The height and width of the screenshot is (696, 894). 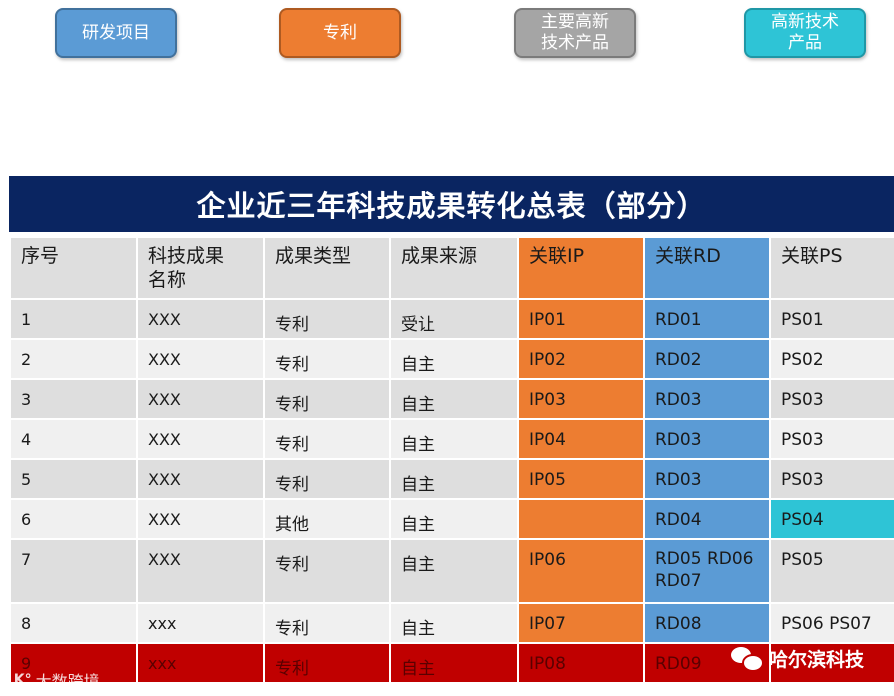 I want to click on table-cell: 3, so click(x=73, y=399).